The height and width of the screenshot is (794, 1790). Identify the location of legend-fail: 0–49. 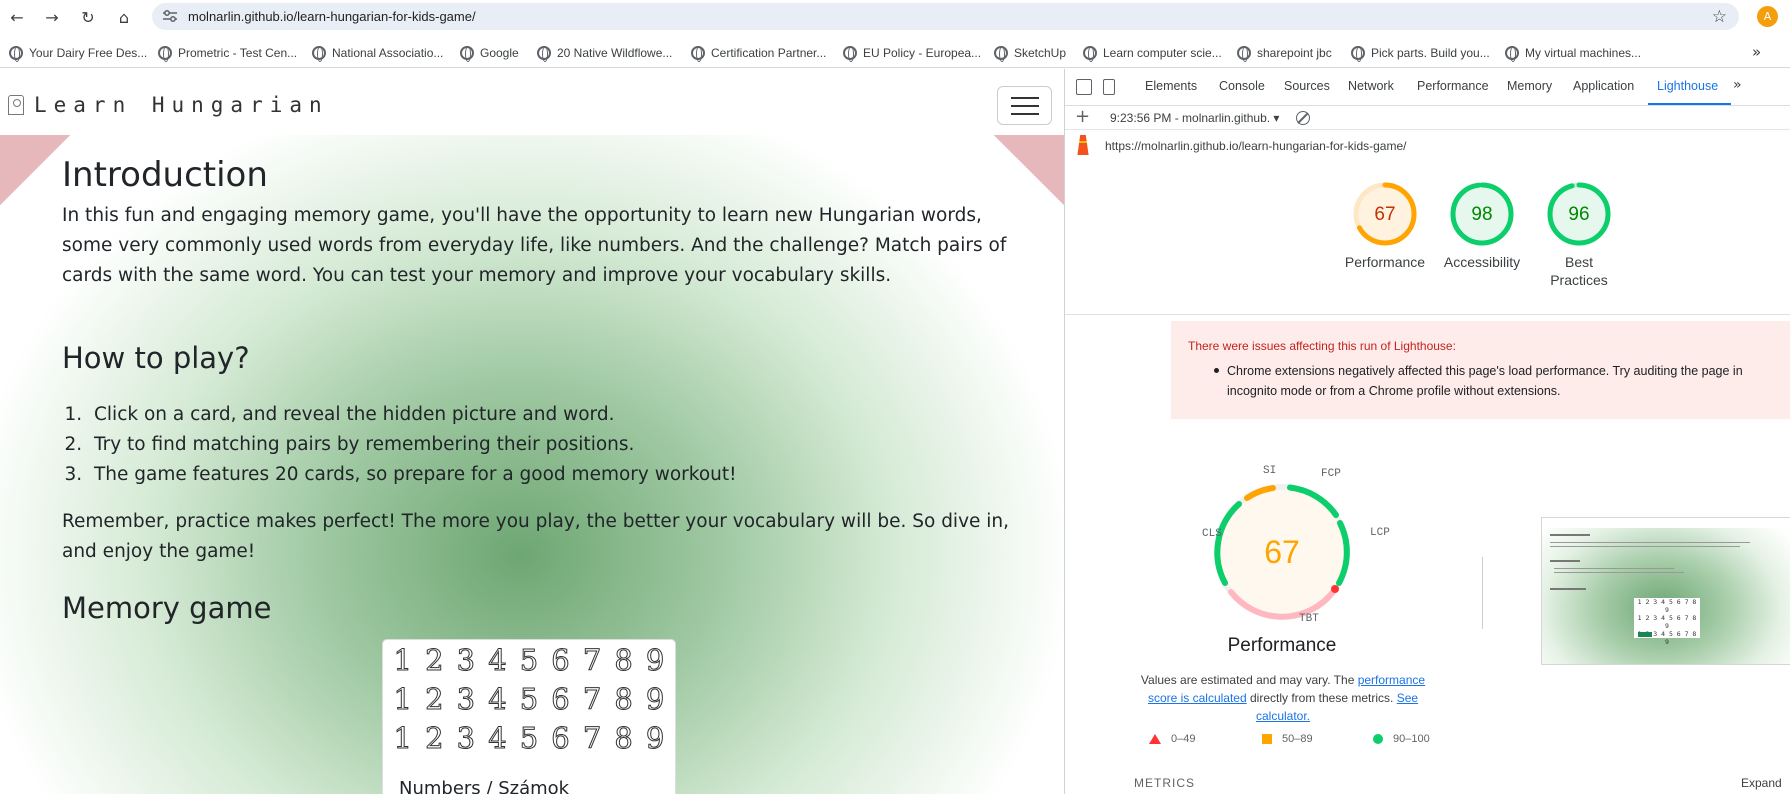
(1172, 739).